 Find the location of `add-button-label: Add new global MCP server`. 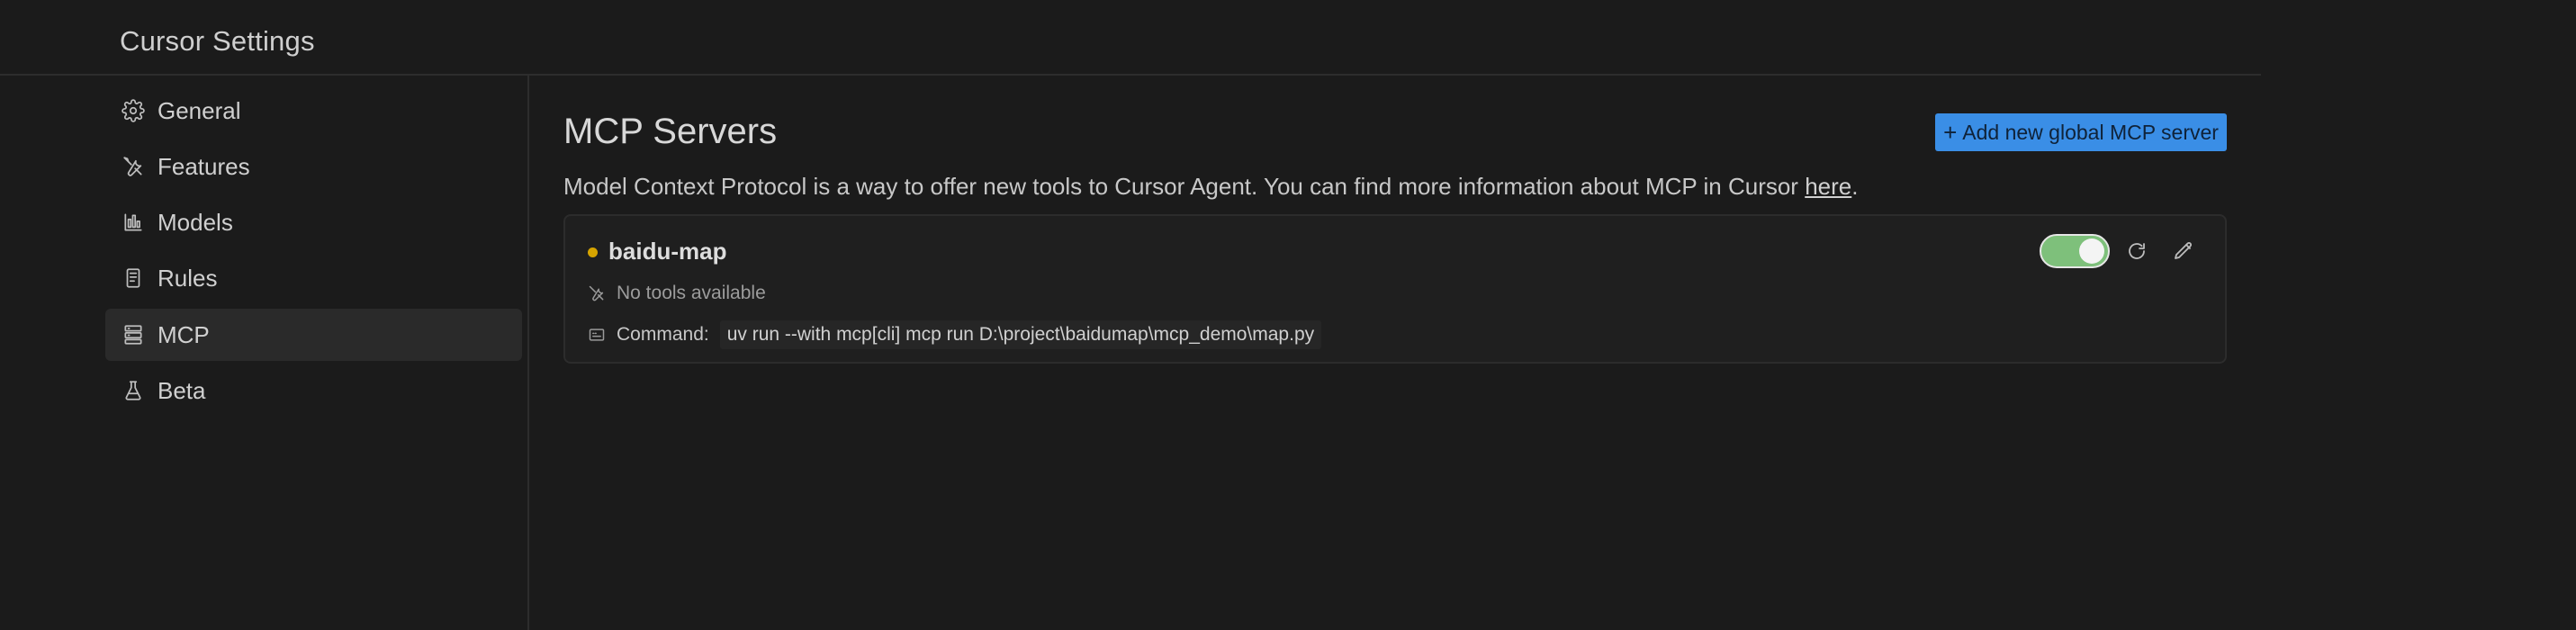

add-button-label: Add new global MCP server is located at coordinates (2090, 132).